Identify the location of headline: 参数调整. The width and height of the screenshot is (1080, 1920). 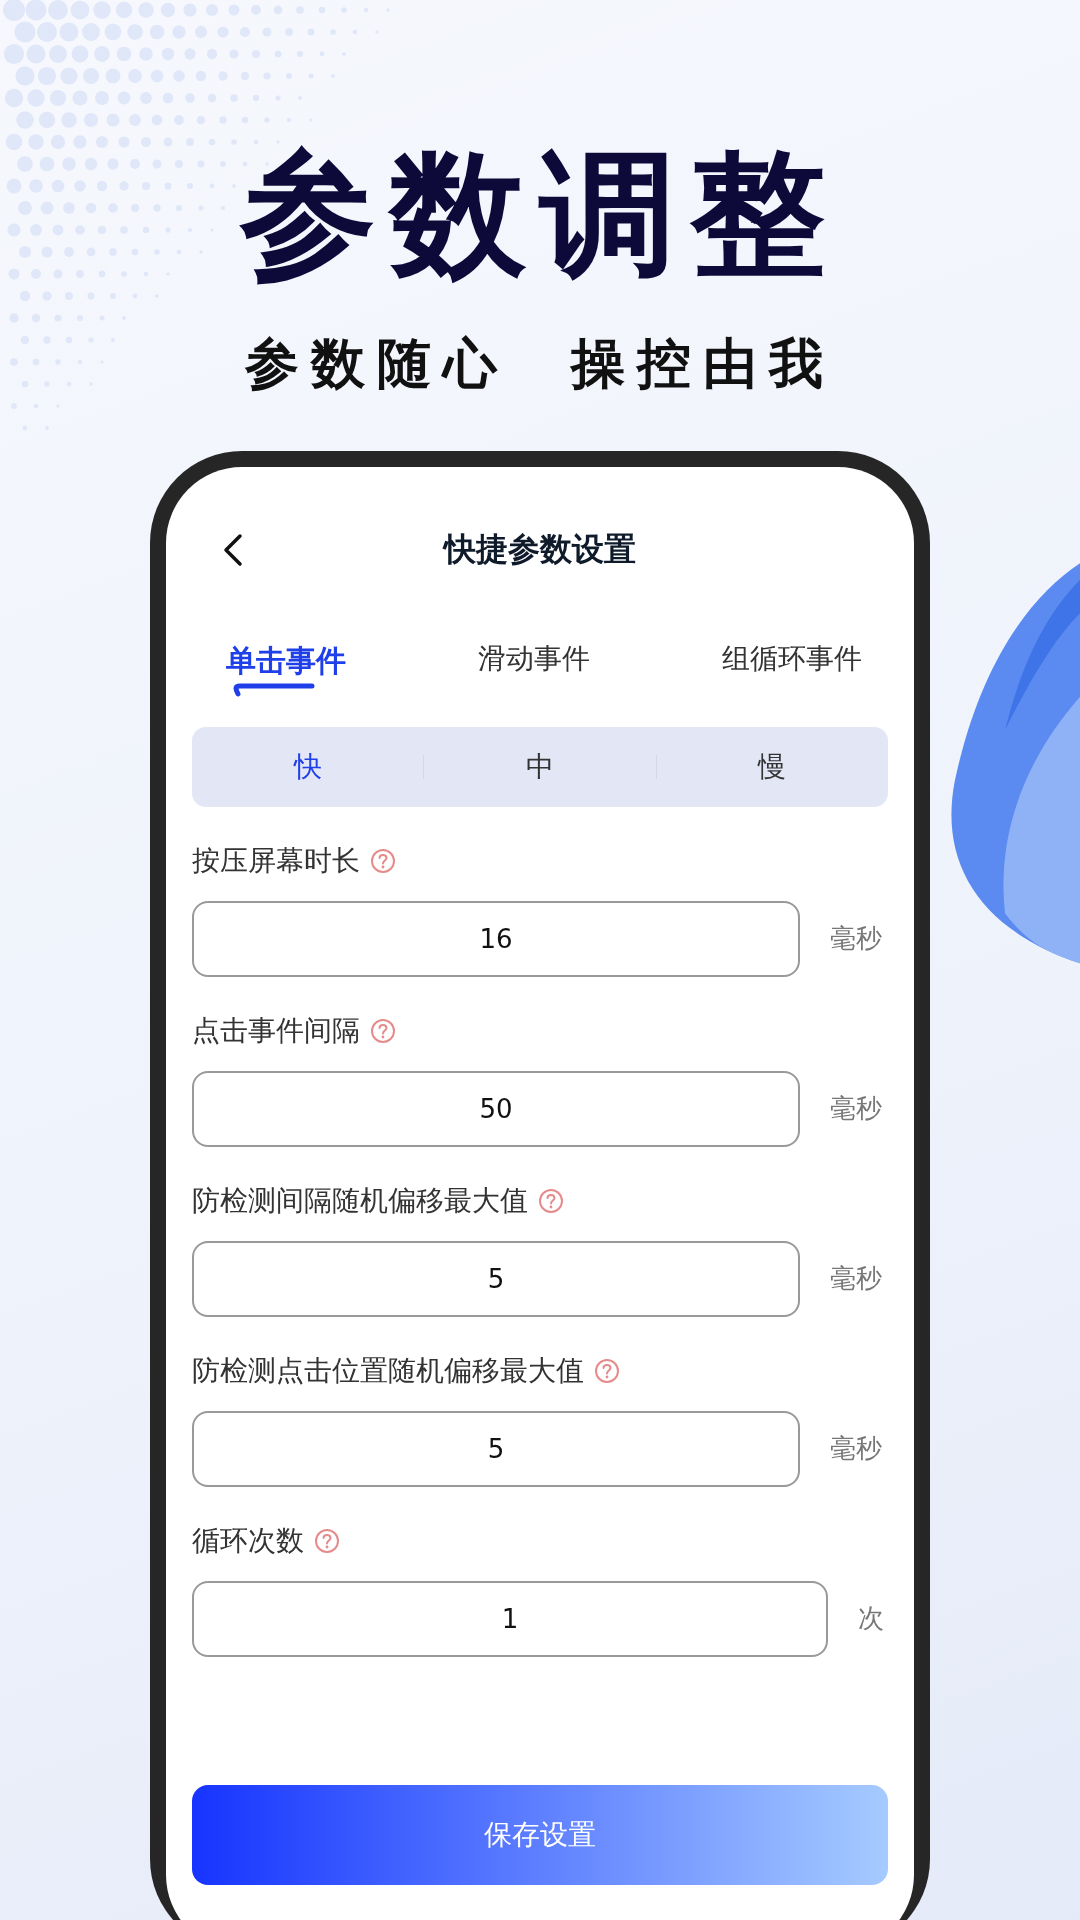
(540, 215).